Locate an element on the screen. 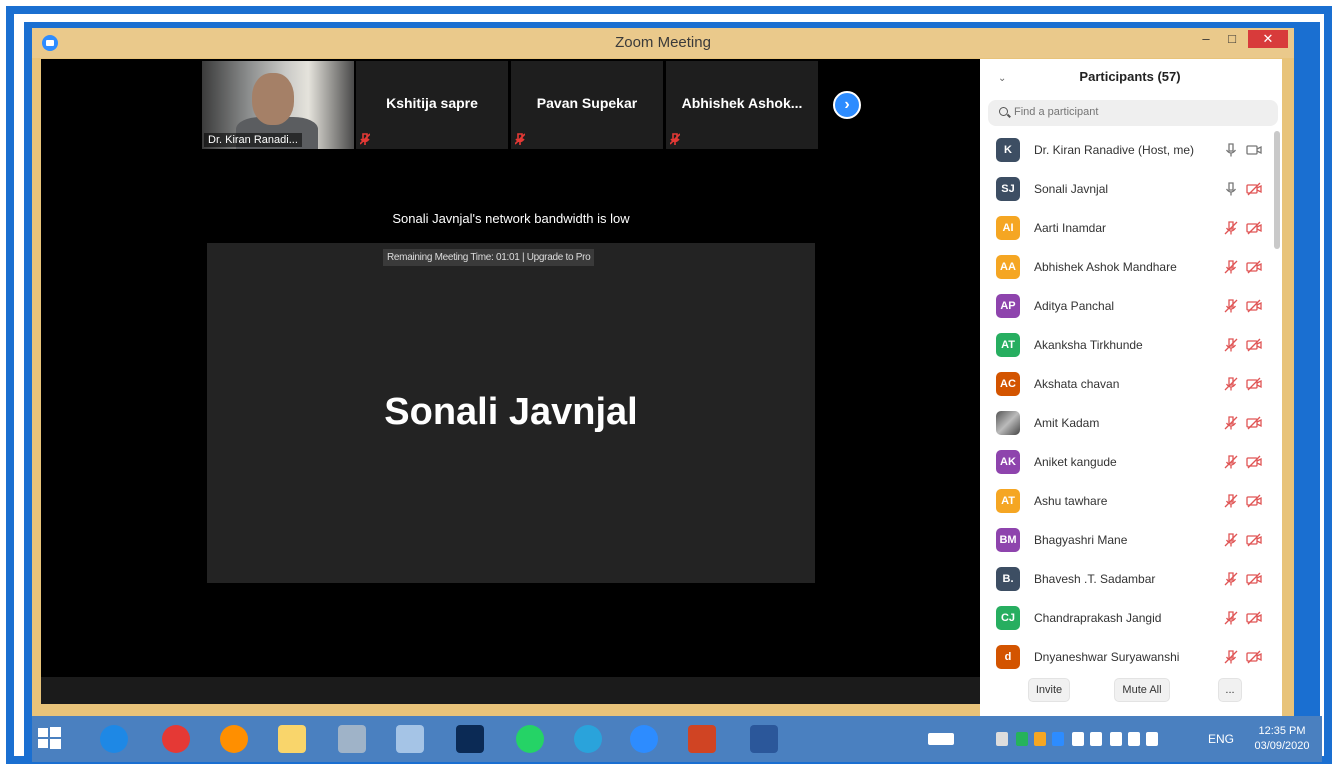  person-head is located at coordinates (273, 99).